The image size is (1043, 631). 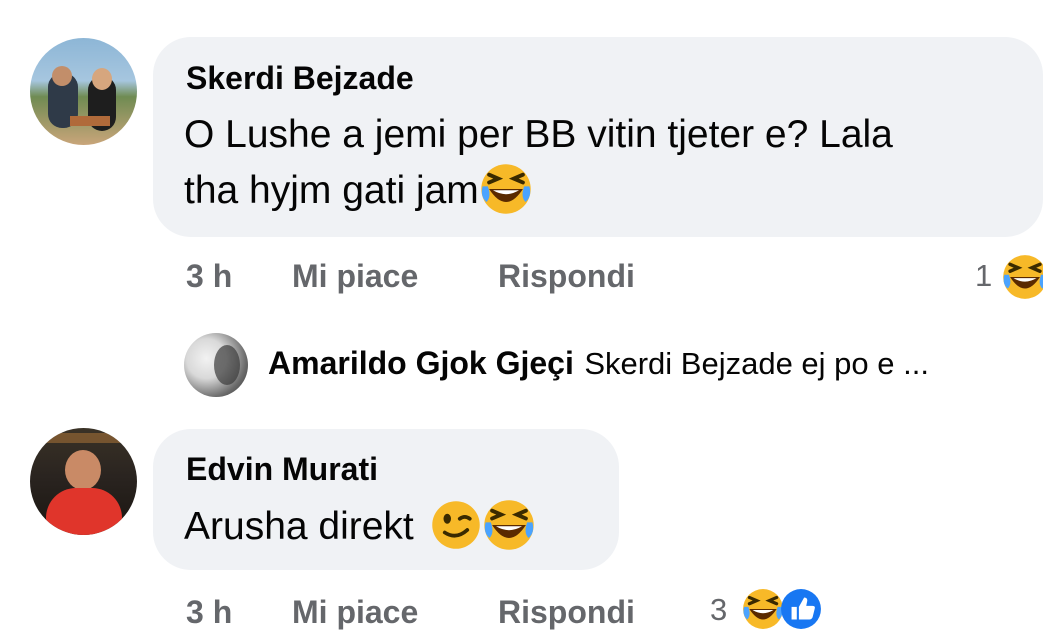 I want to click on reaction-summary: 3, so click(x=772, y=609).